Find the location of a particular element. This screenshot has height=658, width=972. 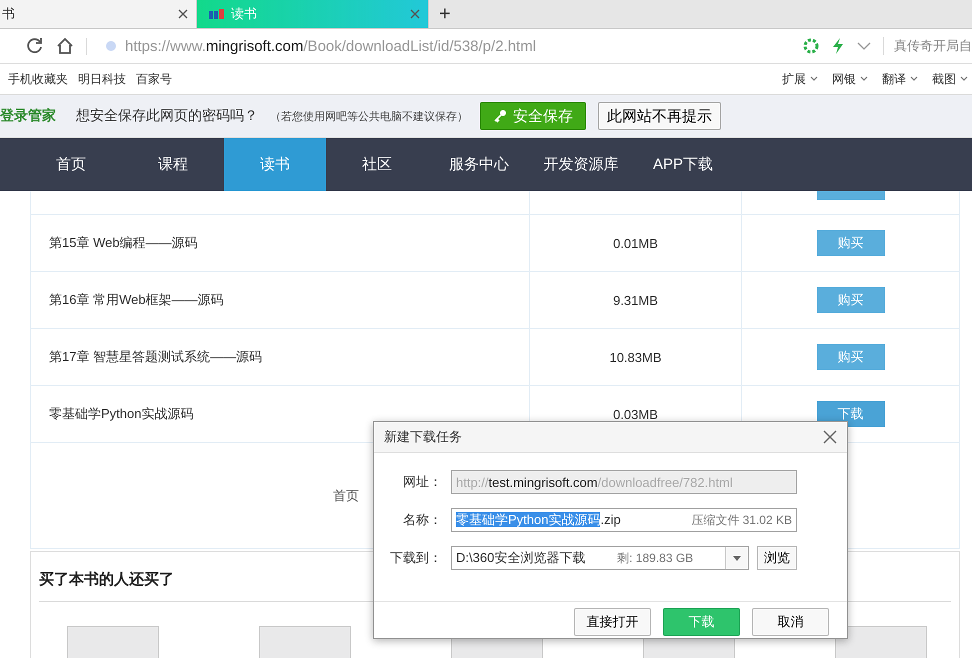

table-cell: 9.31MB is located at coordinates (636, 300).